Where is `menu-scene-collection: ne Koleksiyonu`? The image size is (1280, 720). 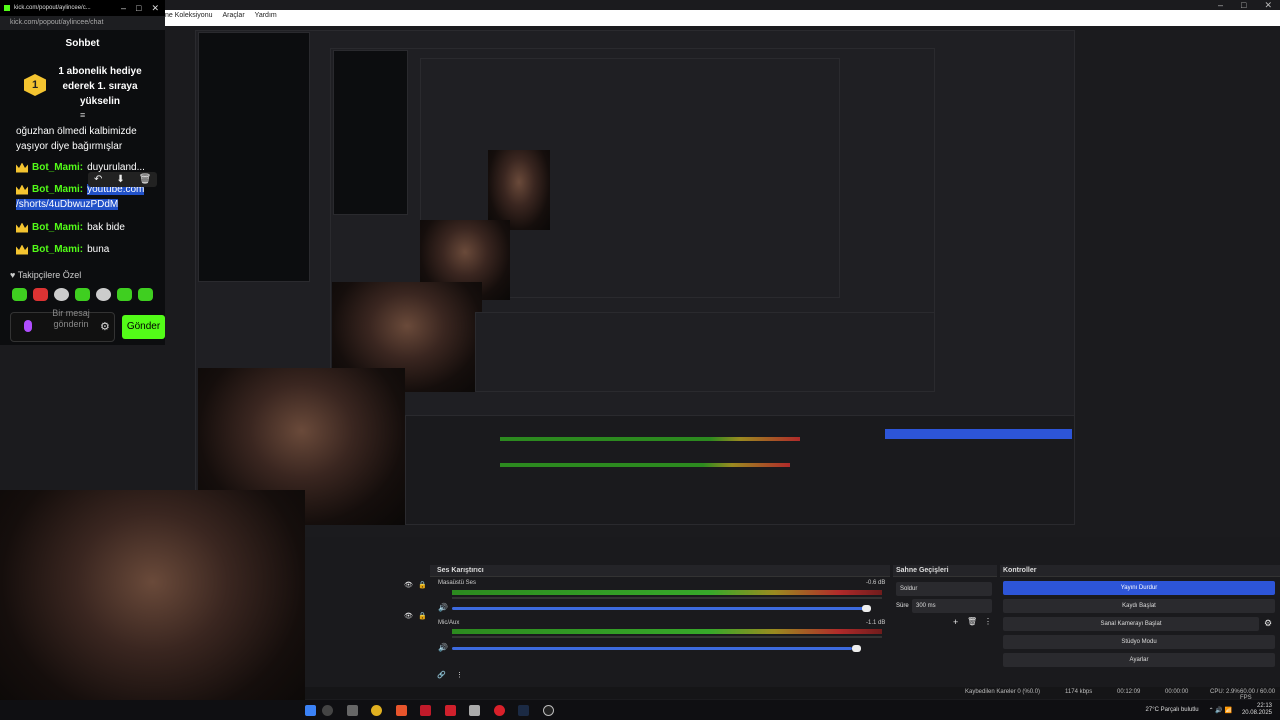
menu-scene-collection: ne Koleksiyonu is located at coordinates (188, 15).